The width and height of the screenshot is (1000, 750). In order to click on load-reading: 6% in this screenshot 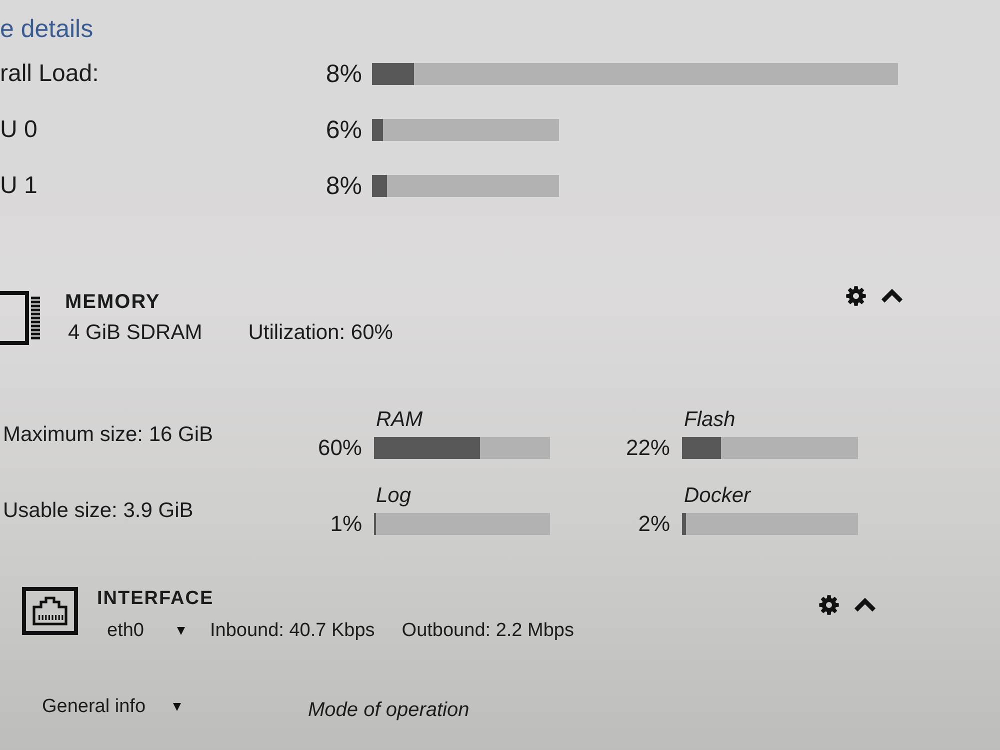, I will do `click(344, 130)`.